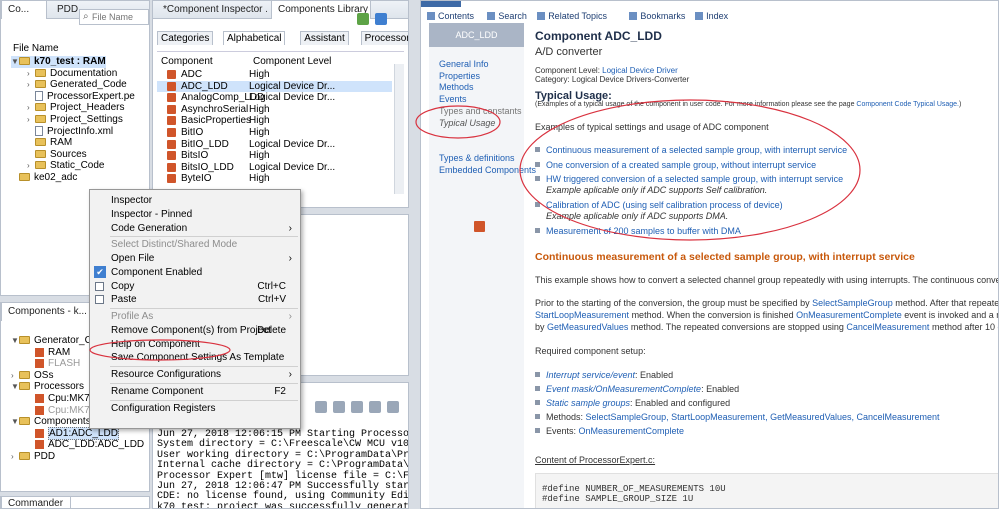 This screenshot has height=509, width=999. What do you see at coordinates (160, 350) in the screenshot?
I see `annotation-ellipse-help-on-component` at bounding box center [160, 350].